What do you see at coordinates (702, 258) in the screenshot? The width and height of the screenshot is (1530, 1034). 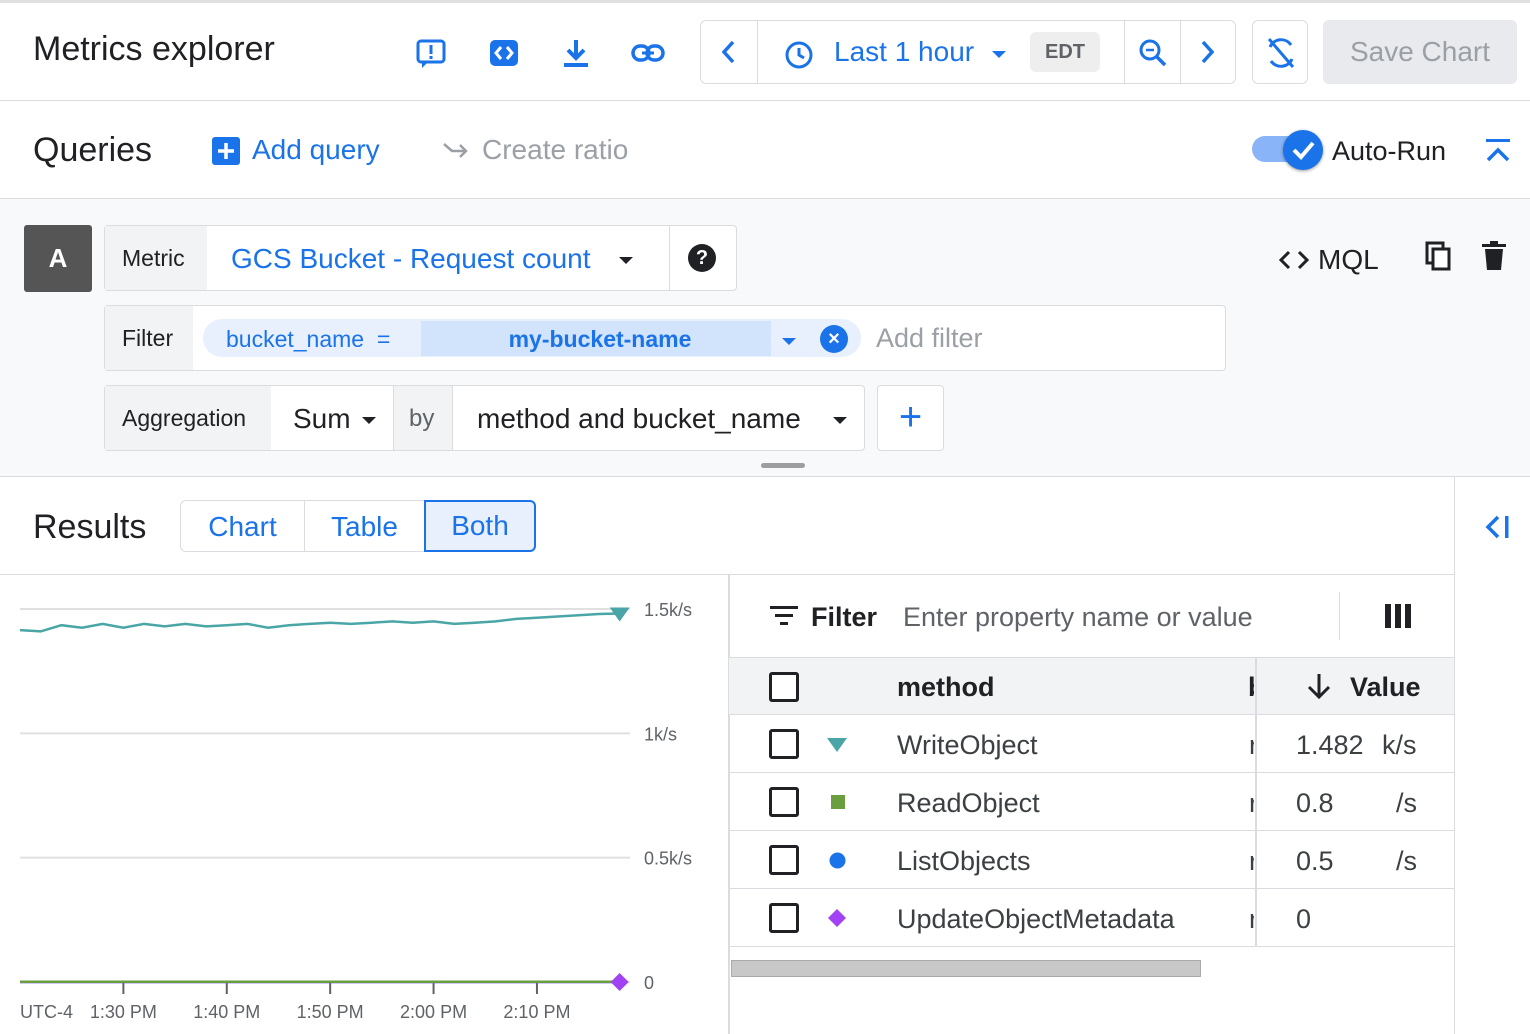 I see `help-icon: ?` at bounding box center [702, 258].